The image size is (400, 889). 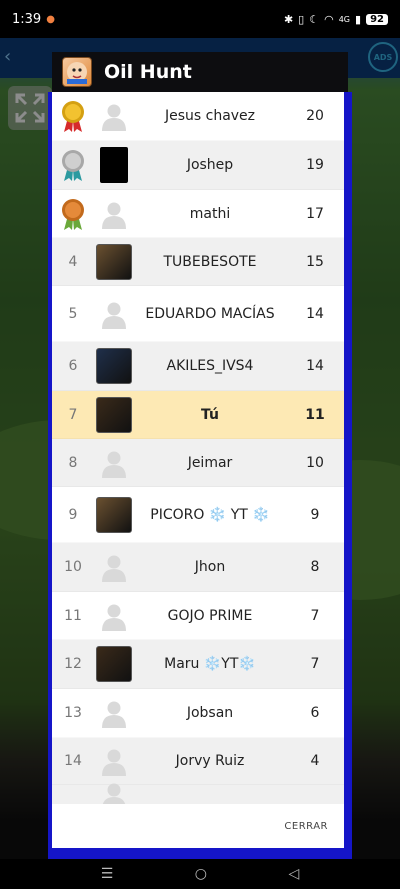 What do you see at coordinates (73, 713) in the screenshot?
I see `rank-number: 13` at bounding box center [73, 713].